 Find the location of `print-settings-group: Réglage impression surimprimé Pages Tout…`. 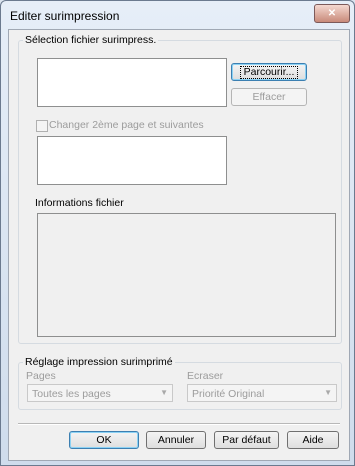

print-settings-group: Réglage impression surimprimé Pages Tout… is located at coordinates (180, 383).